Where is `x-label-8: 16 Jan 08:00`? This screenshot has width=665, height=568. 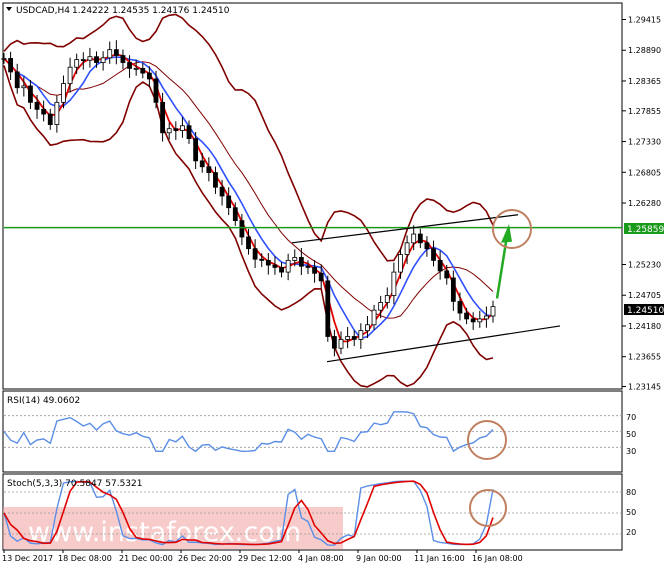
x-label-8: 16 Jan 08:00 is located at coordinates (497, 558).